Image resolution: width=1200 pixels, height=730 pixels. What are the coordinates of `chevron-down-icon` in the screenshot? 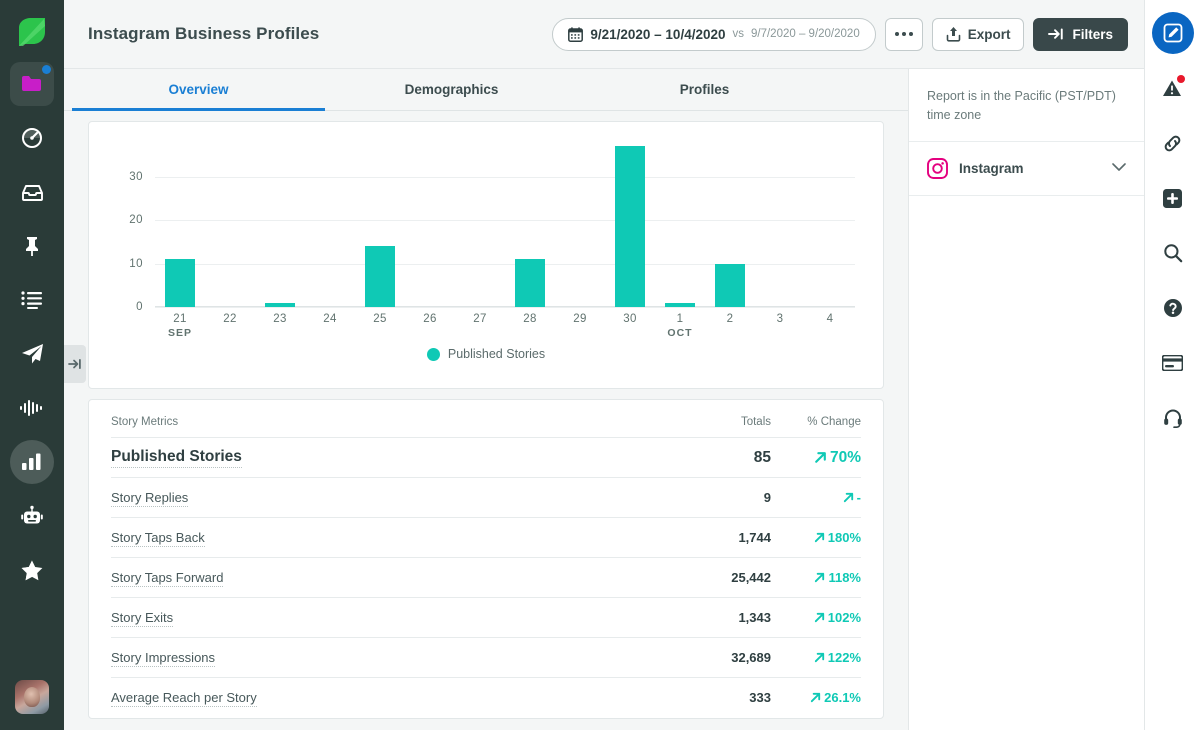 It's located at (1119, 168).